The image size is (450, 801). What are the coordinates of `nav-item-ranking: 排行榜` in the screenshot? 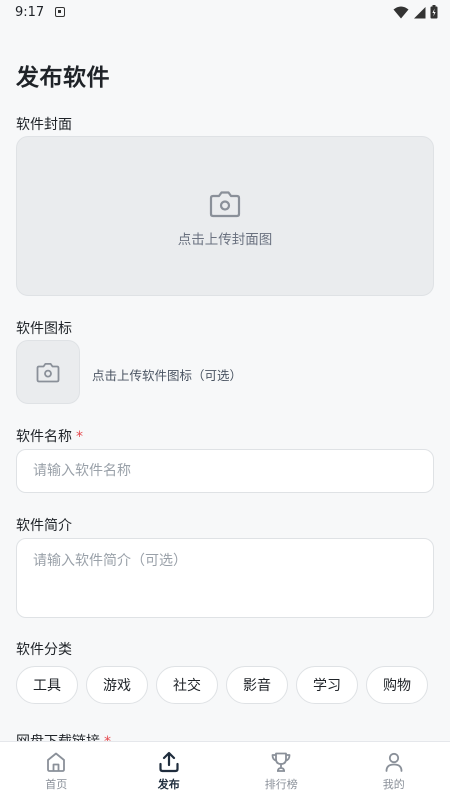 It's located at (281, 771).